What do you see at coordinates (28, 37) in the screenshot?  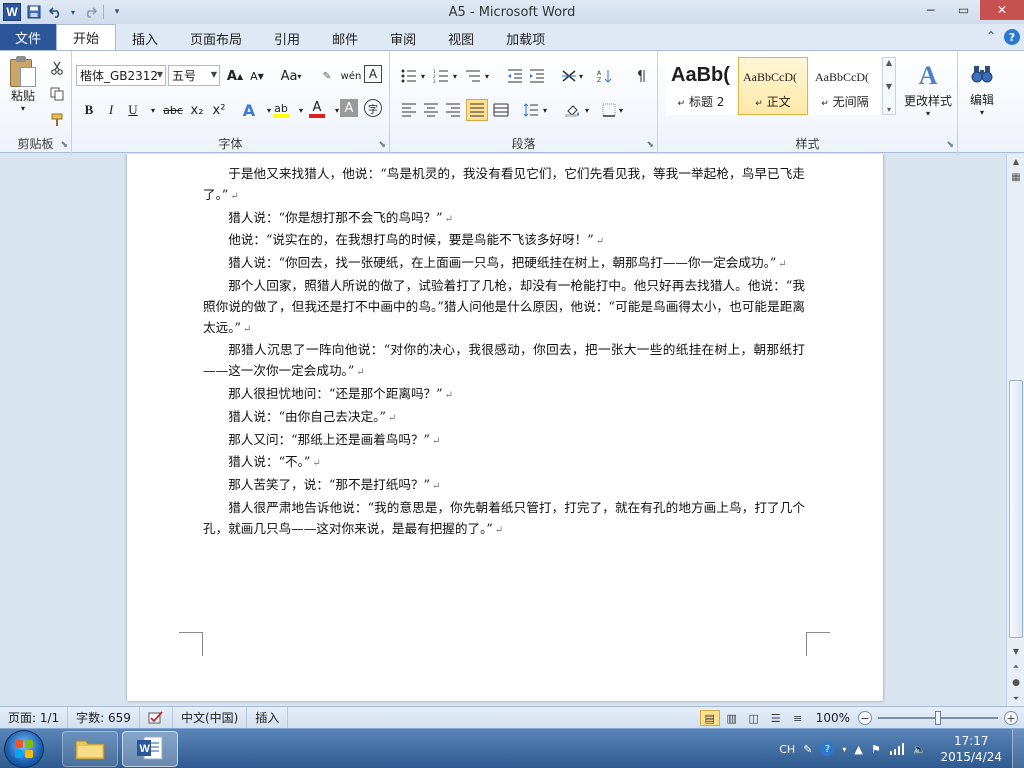 I see `tab-file: 文件` at bounding box center [28, 37].